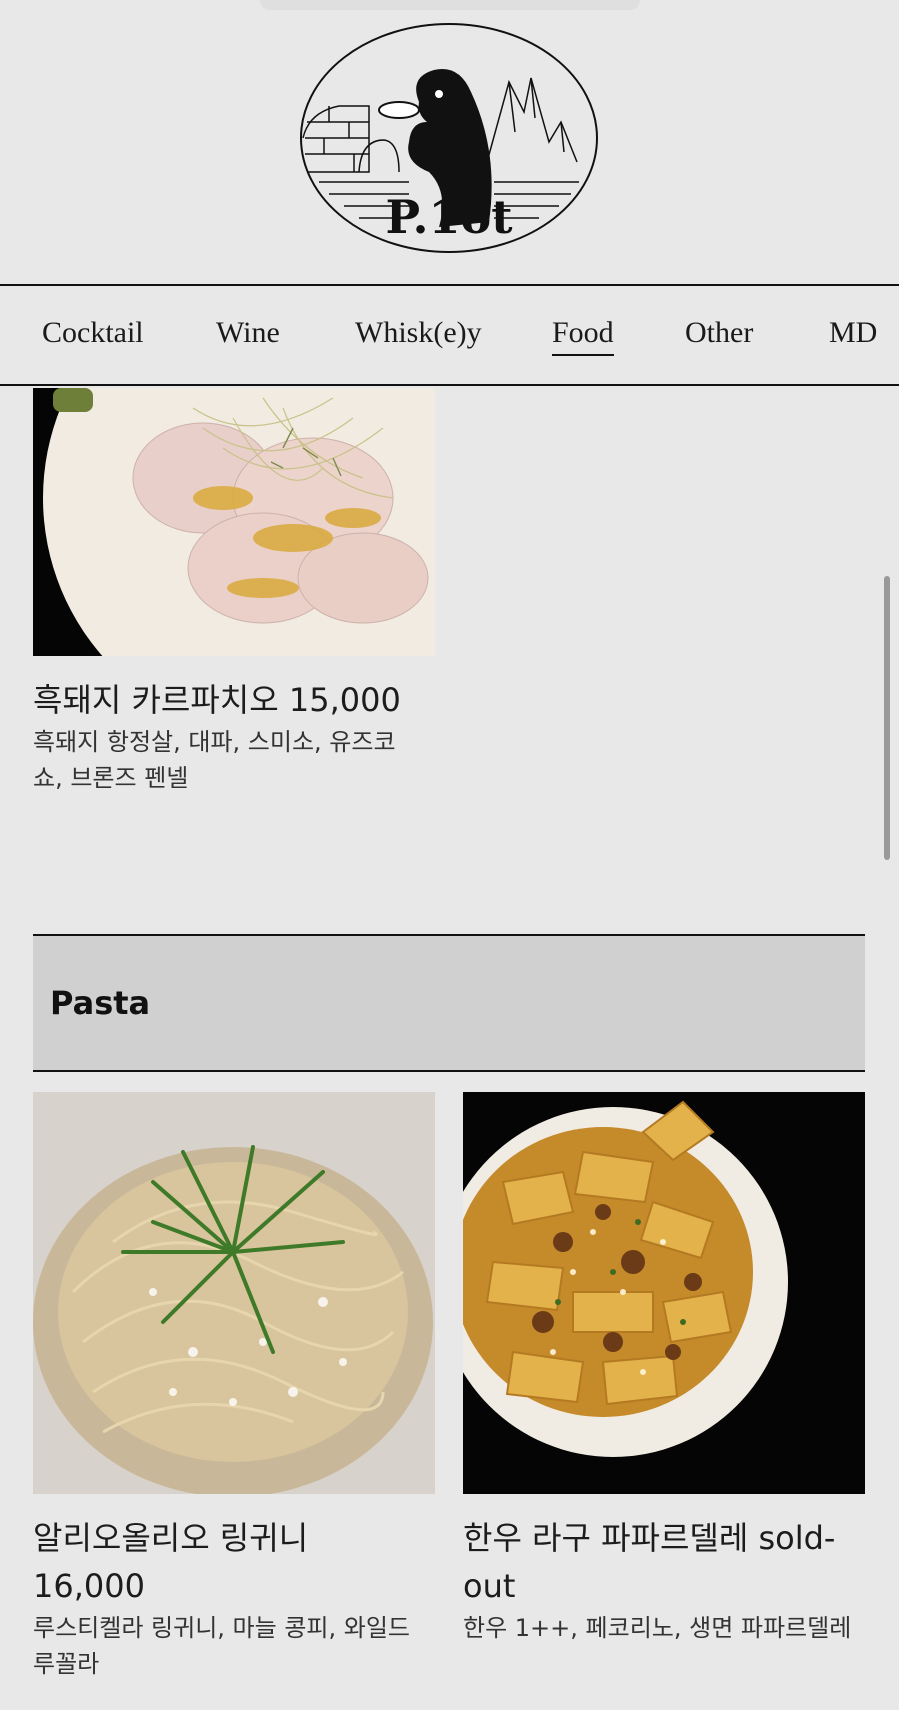  Describe the element at coordinates (217, 700) in the screenshot. I see `carpaccio-title: 흑돼지 카르파치오 15,000` at that location.